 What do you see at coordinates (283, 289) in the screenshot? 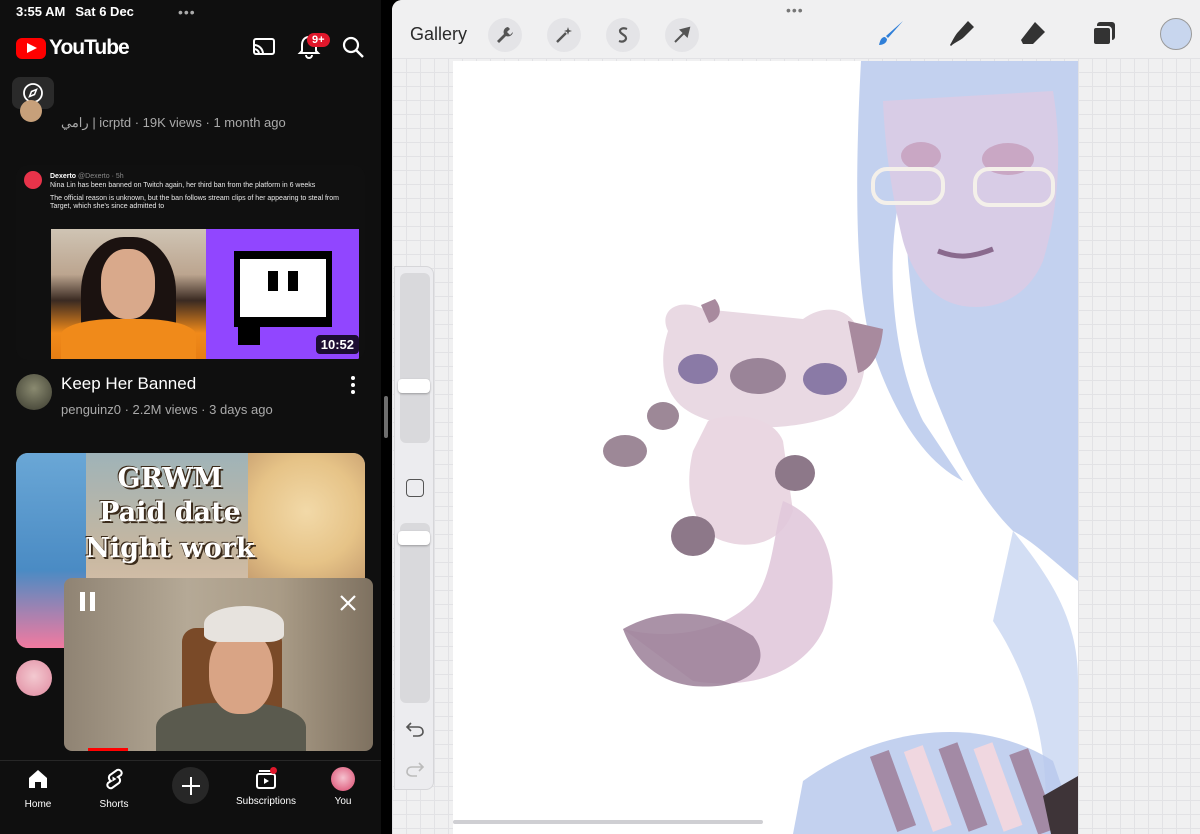
I see `twitch-bubble` at bounding box center [283, 289].